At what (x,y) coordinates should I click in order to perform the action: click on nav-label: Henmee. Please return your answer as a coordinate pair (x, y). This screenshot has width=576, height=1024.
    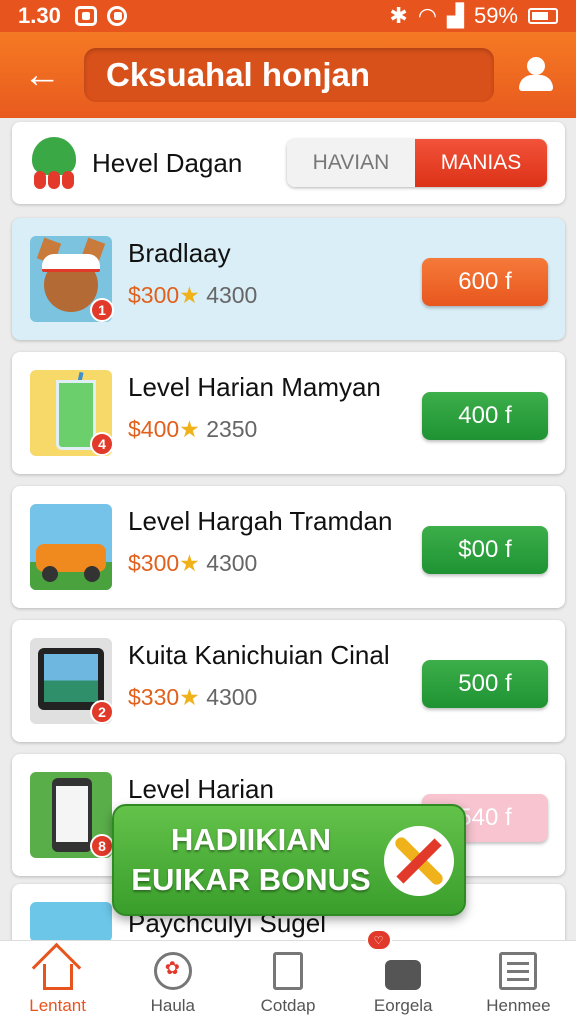
    Looking at the image, I should click on (518, 1005).